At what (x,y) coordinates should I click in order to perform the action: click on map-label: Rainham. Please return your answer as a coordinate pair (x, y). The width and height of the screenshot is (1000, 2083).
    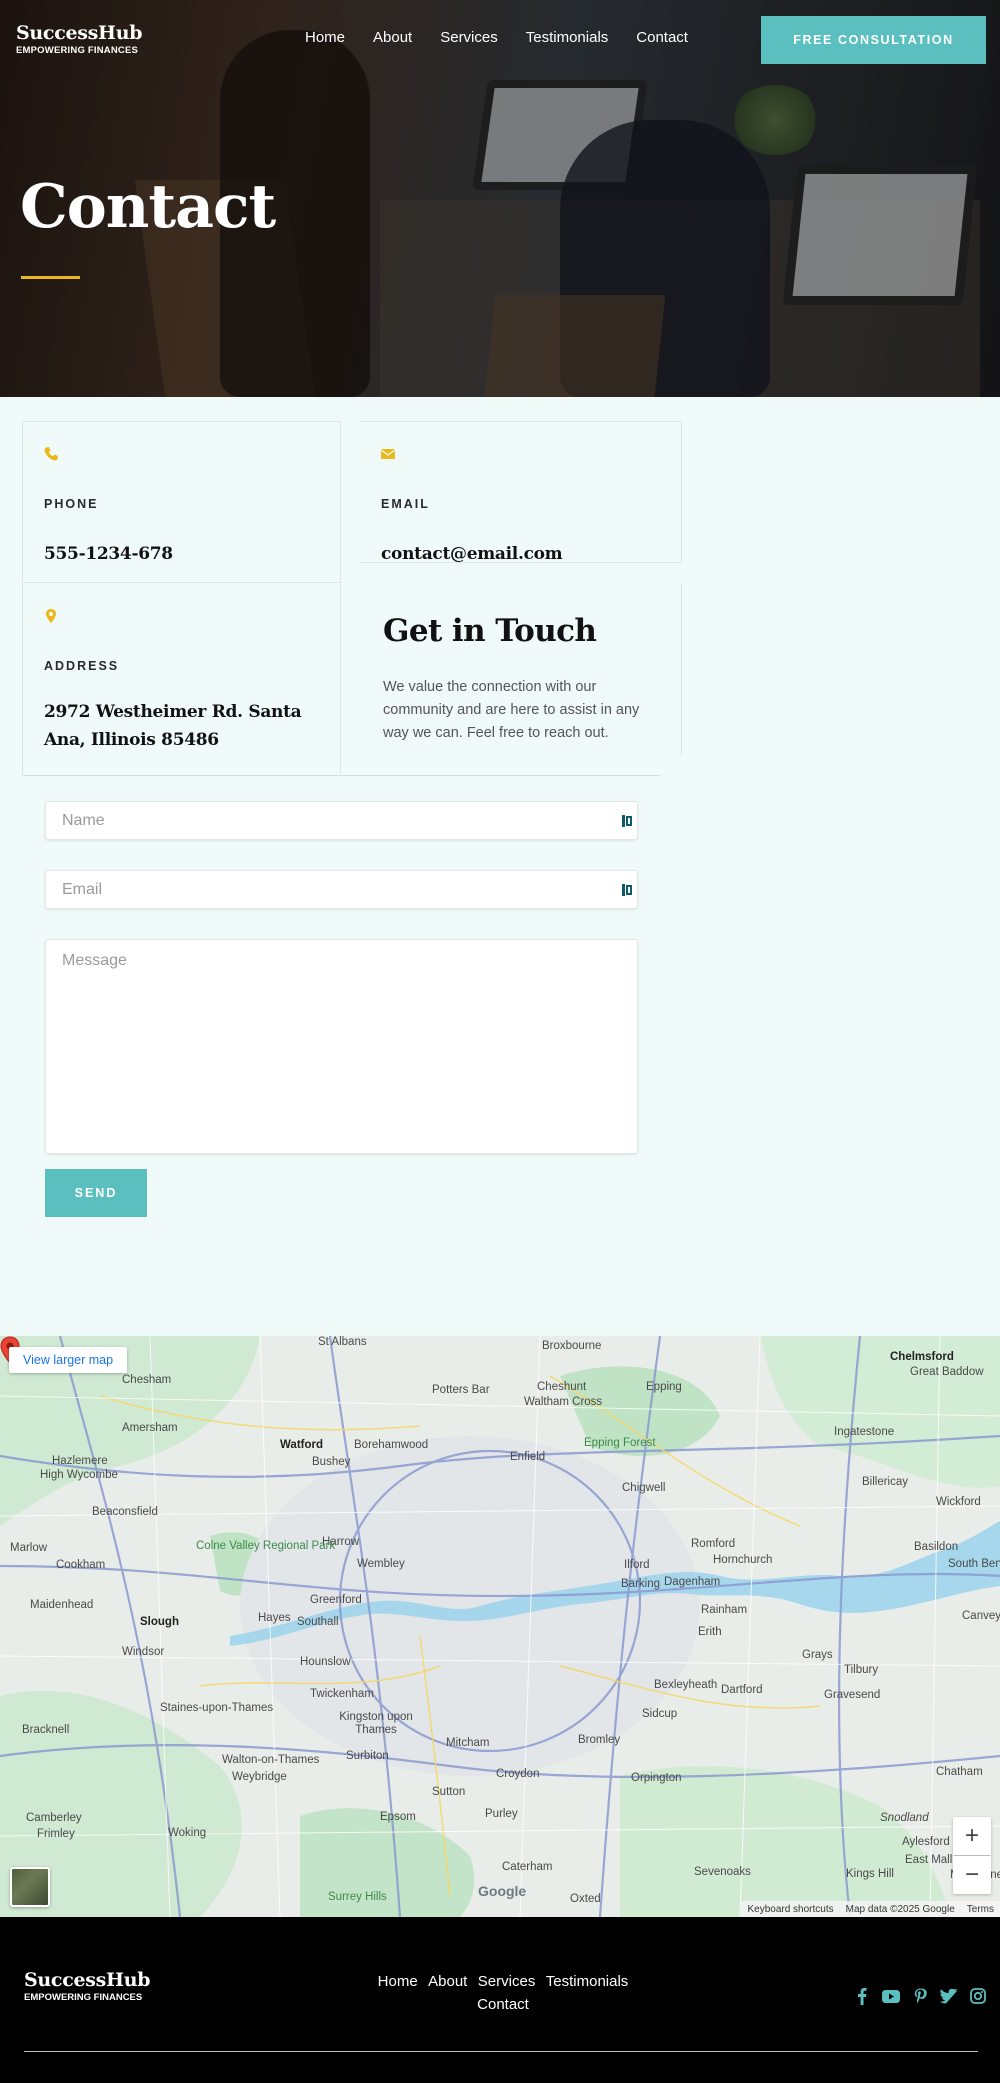
    Looking at the image, I should click on (724, 1610).